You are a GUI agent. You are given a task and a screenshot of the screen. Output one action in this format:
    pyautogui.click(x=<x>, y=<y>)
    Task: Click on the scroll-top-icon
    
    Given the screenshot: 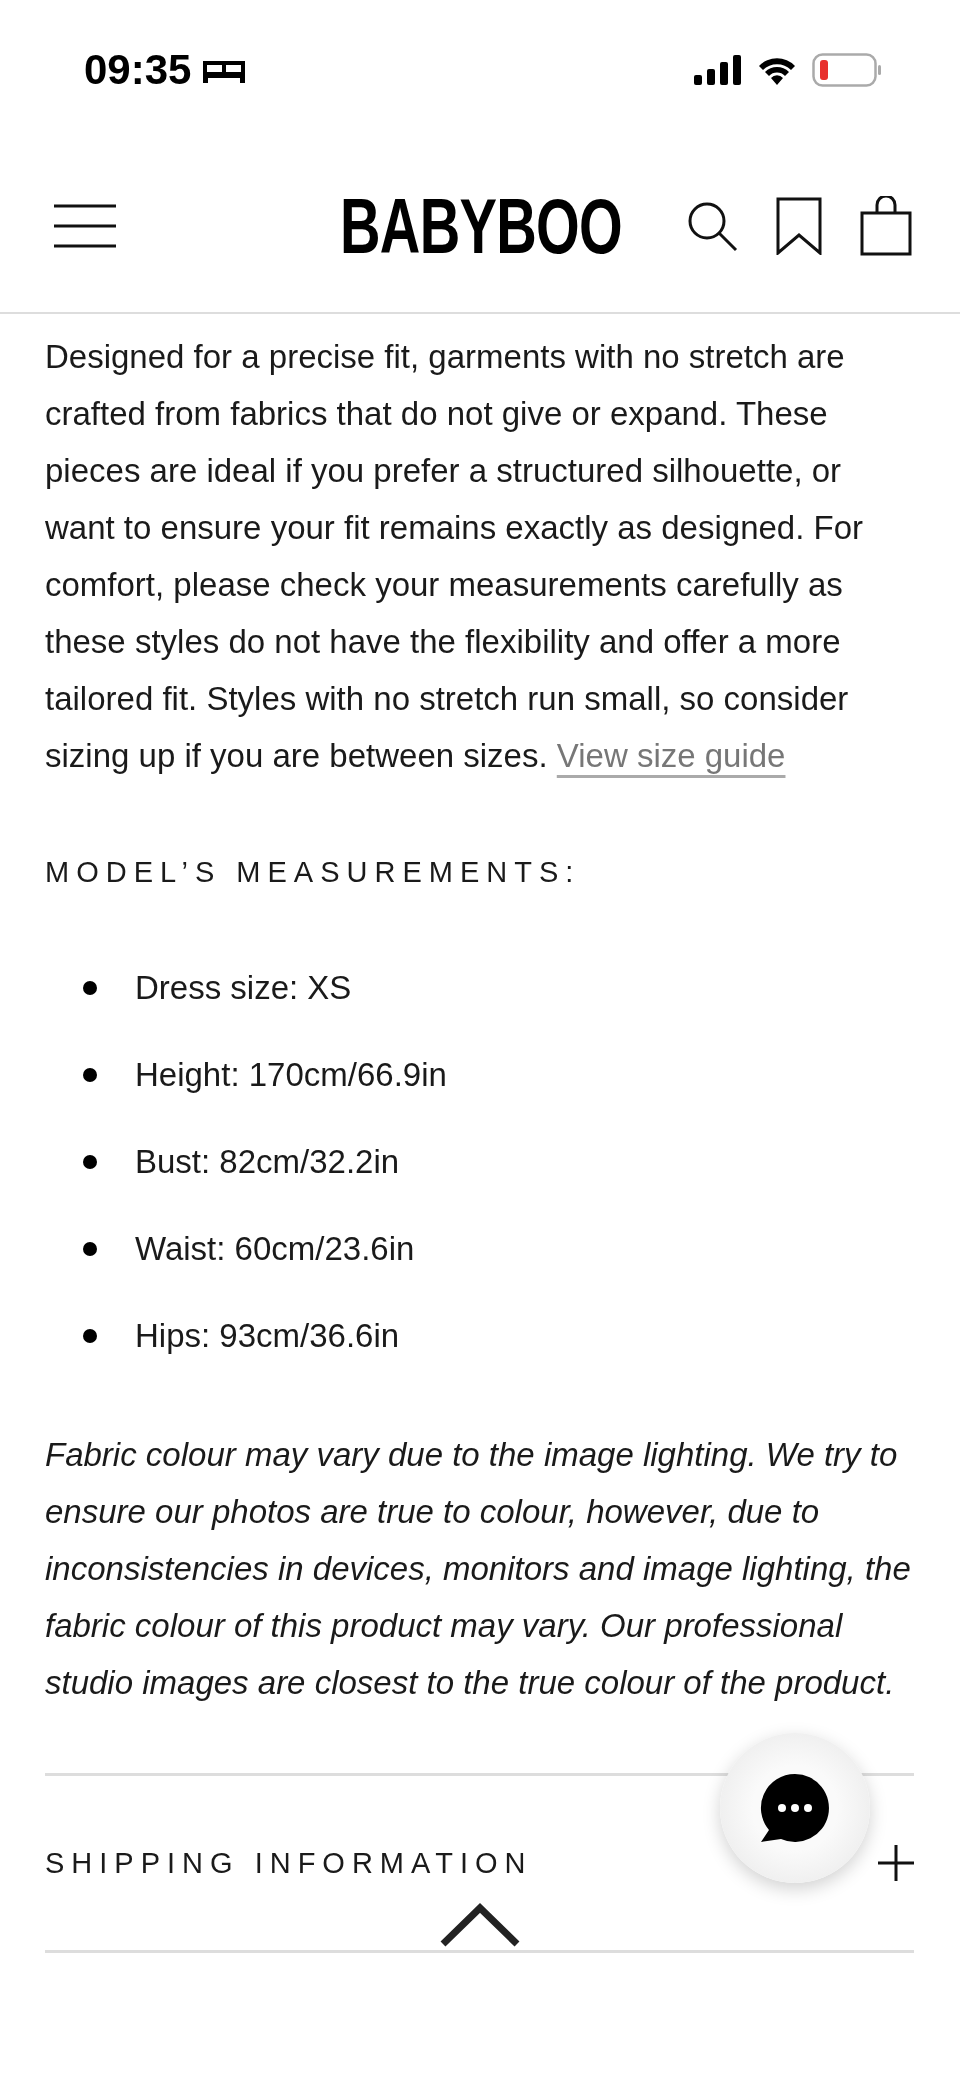 What is the action you would take?
    pyautogui.click(x=480, y=1925)
    